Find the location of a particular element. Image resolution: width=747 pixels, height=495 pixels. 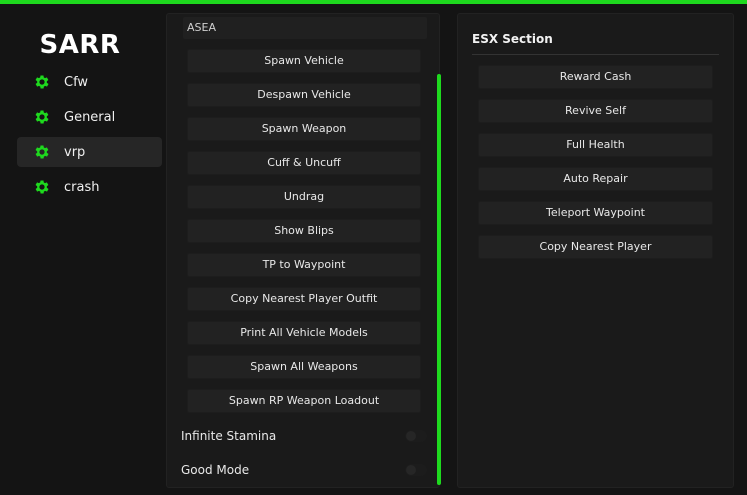

good-mode-toggle is located at coordinates (416, 470).